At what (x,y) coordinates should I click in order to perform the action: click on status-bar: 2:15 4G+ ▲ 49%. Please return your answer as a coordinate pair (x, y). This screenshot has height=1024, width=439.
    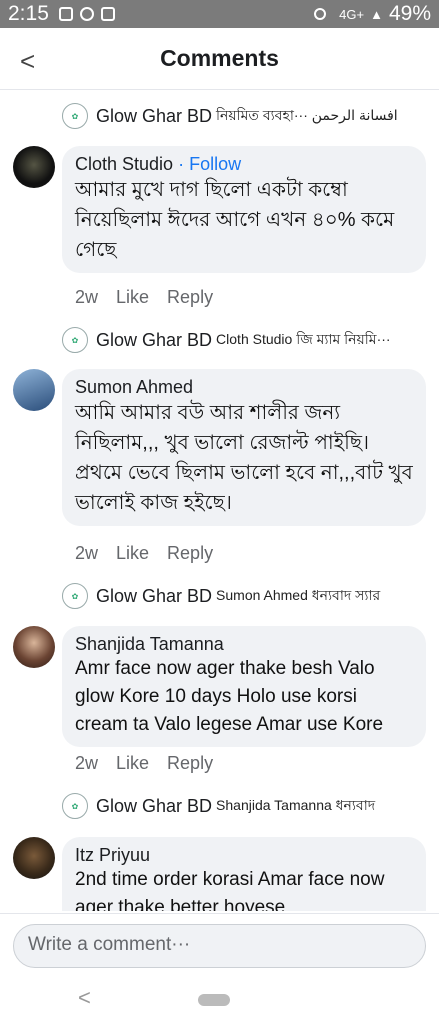
    Looking at the image, I should click on (219, 14).